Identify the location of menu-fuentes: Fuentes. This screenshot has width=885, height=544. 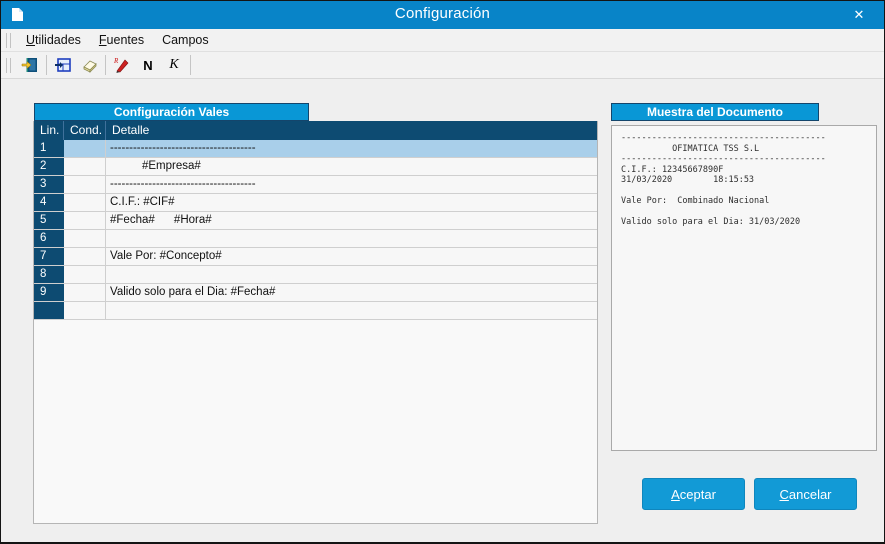
(121, 40).